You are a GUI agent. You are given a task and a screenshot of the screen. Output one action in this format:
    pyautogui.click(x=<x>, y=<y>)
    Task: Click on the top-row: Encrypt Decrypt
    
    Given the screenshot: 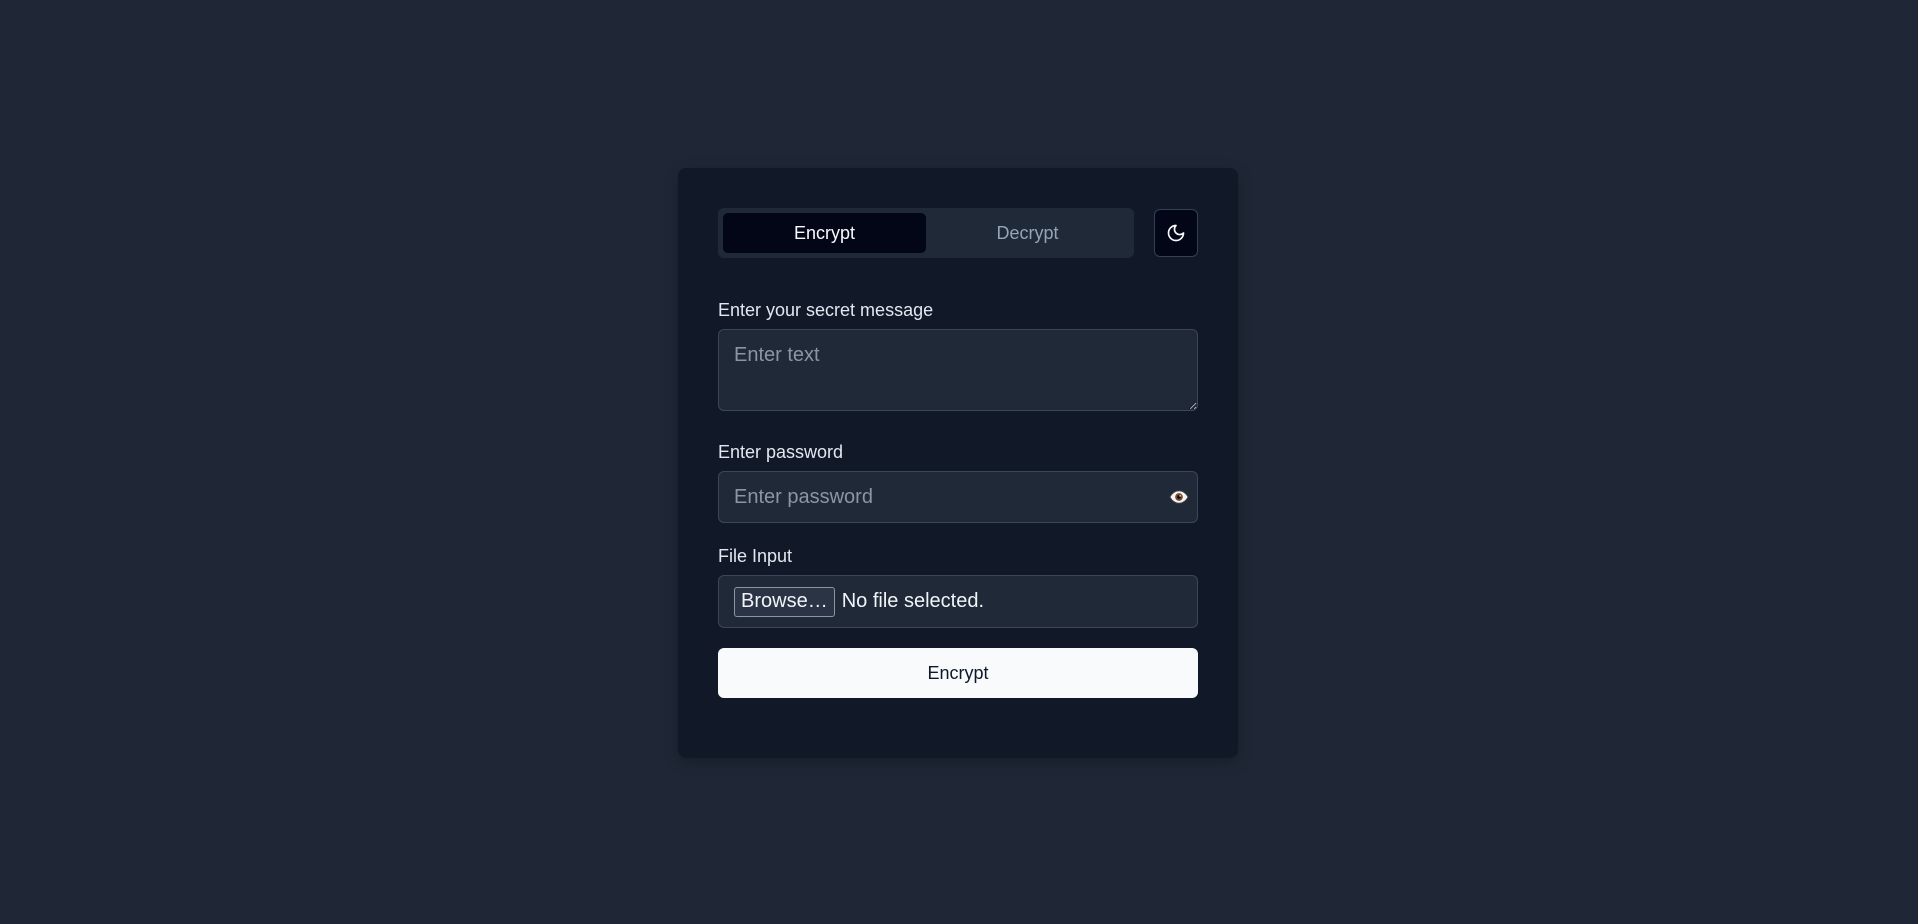 What is the action you would take?
    pyautogui.click(x=958, y=233)
    